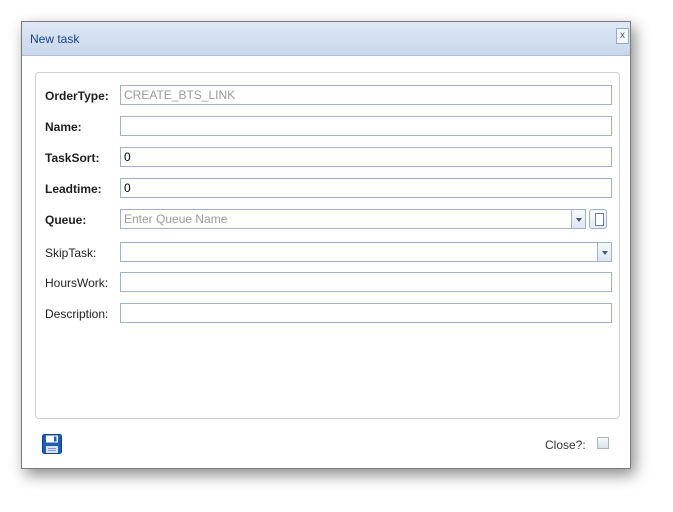 Image resolution: width=673 pixels, height=512 pixels. Describe the element at coordinates (77, 96) in the screenshot. I see `order-type-label: OrderType:` at that location.